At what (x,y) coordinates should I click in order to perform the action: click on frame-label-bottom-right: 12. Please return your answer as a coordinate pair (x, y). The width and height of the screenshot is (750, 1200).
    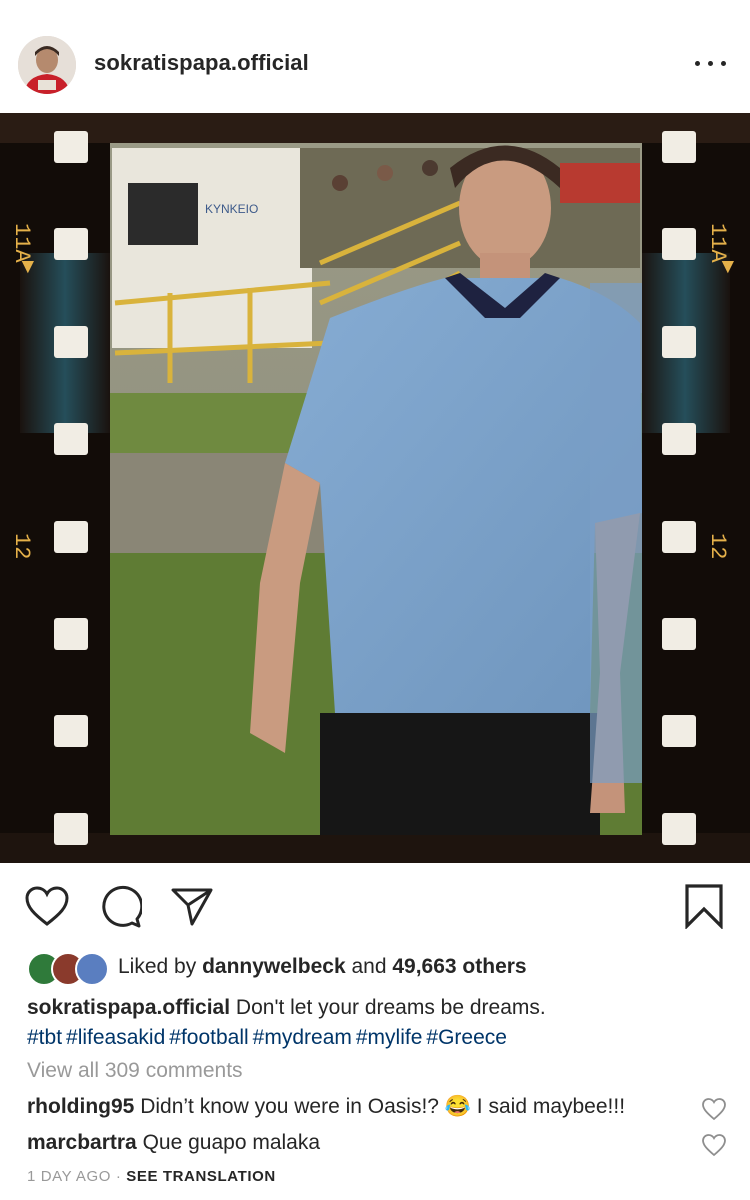
    Looking at the image, I should click on (717, 546).